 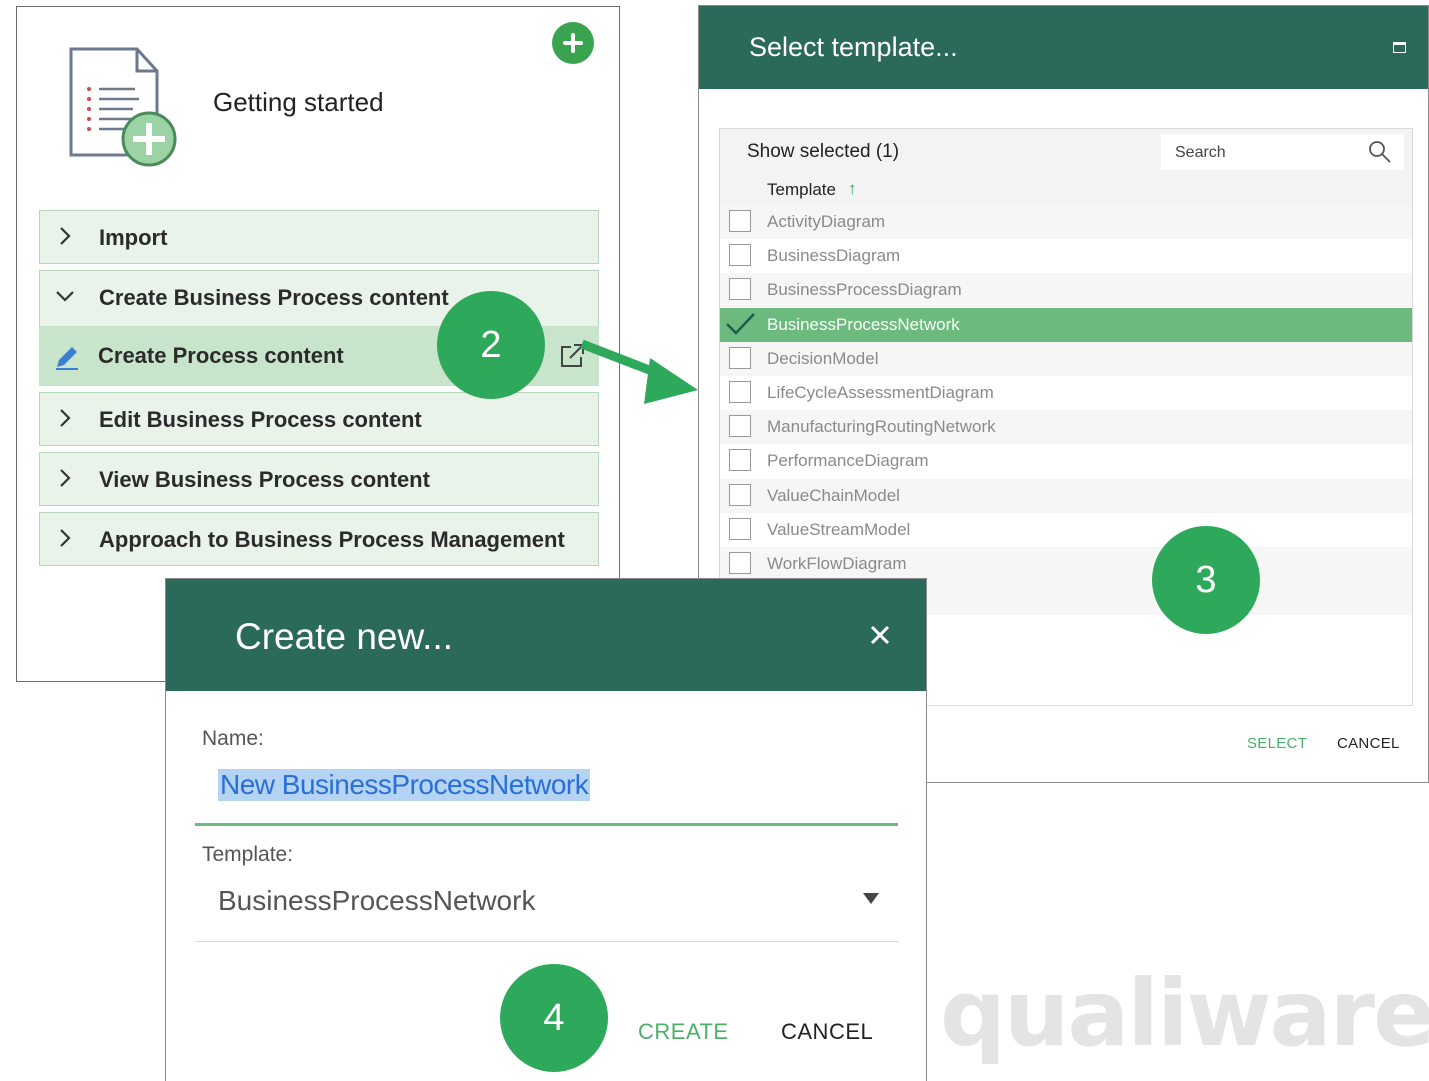 I want to click on section-view-business-process-content: View Business Process content, so click(x=319, y=479).